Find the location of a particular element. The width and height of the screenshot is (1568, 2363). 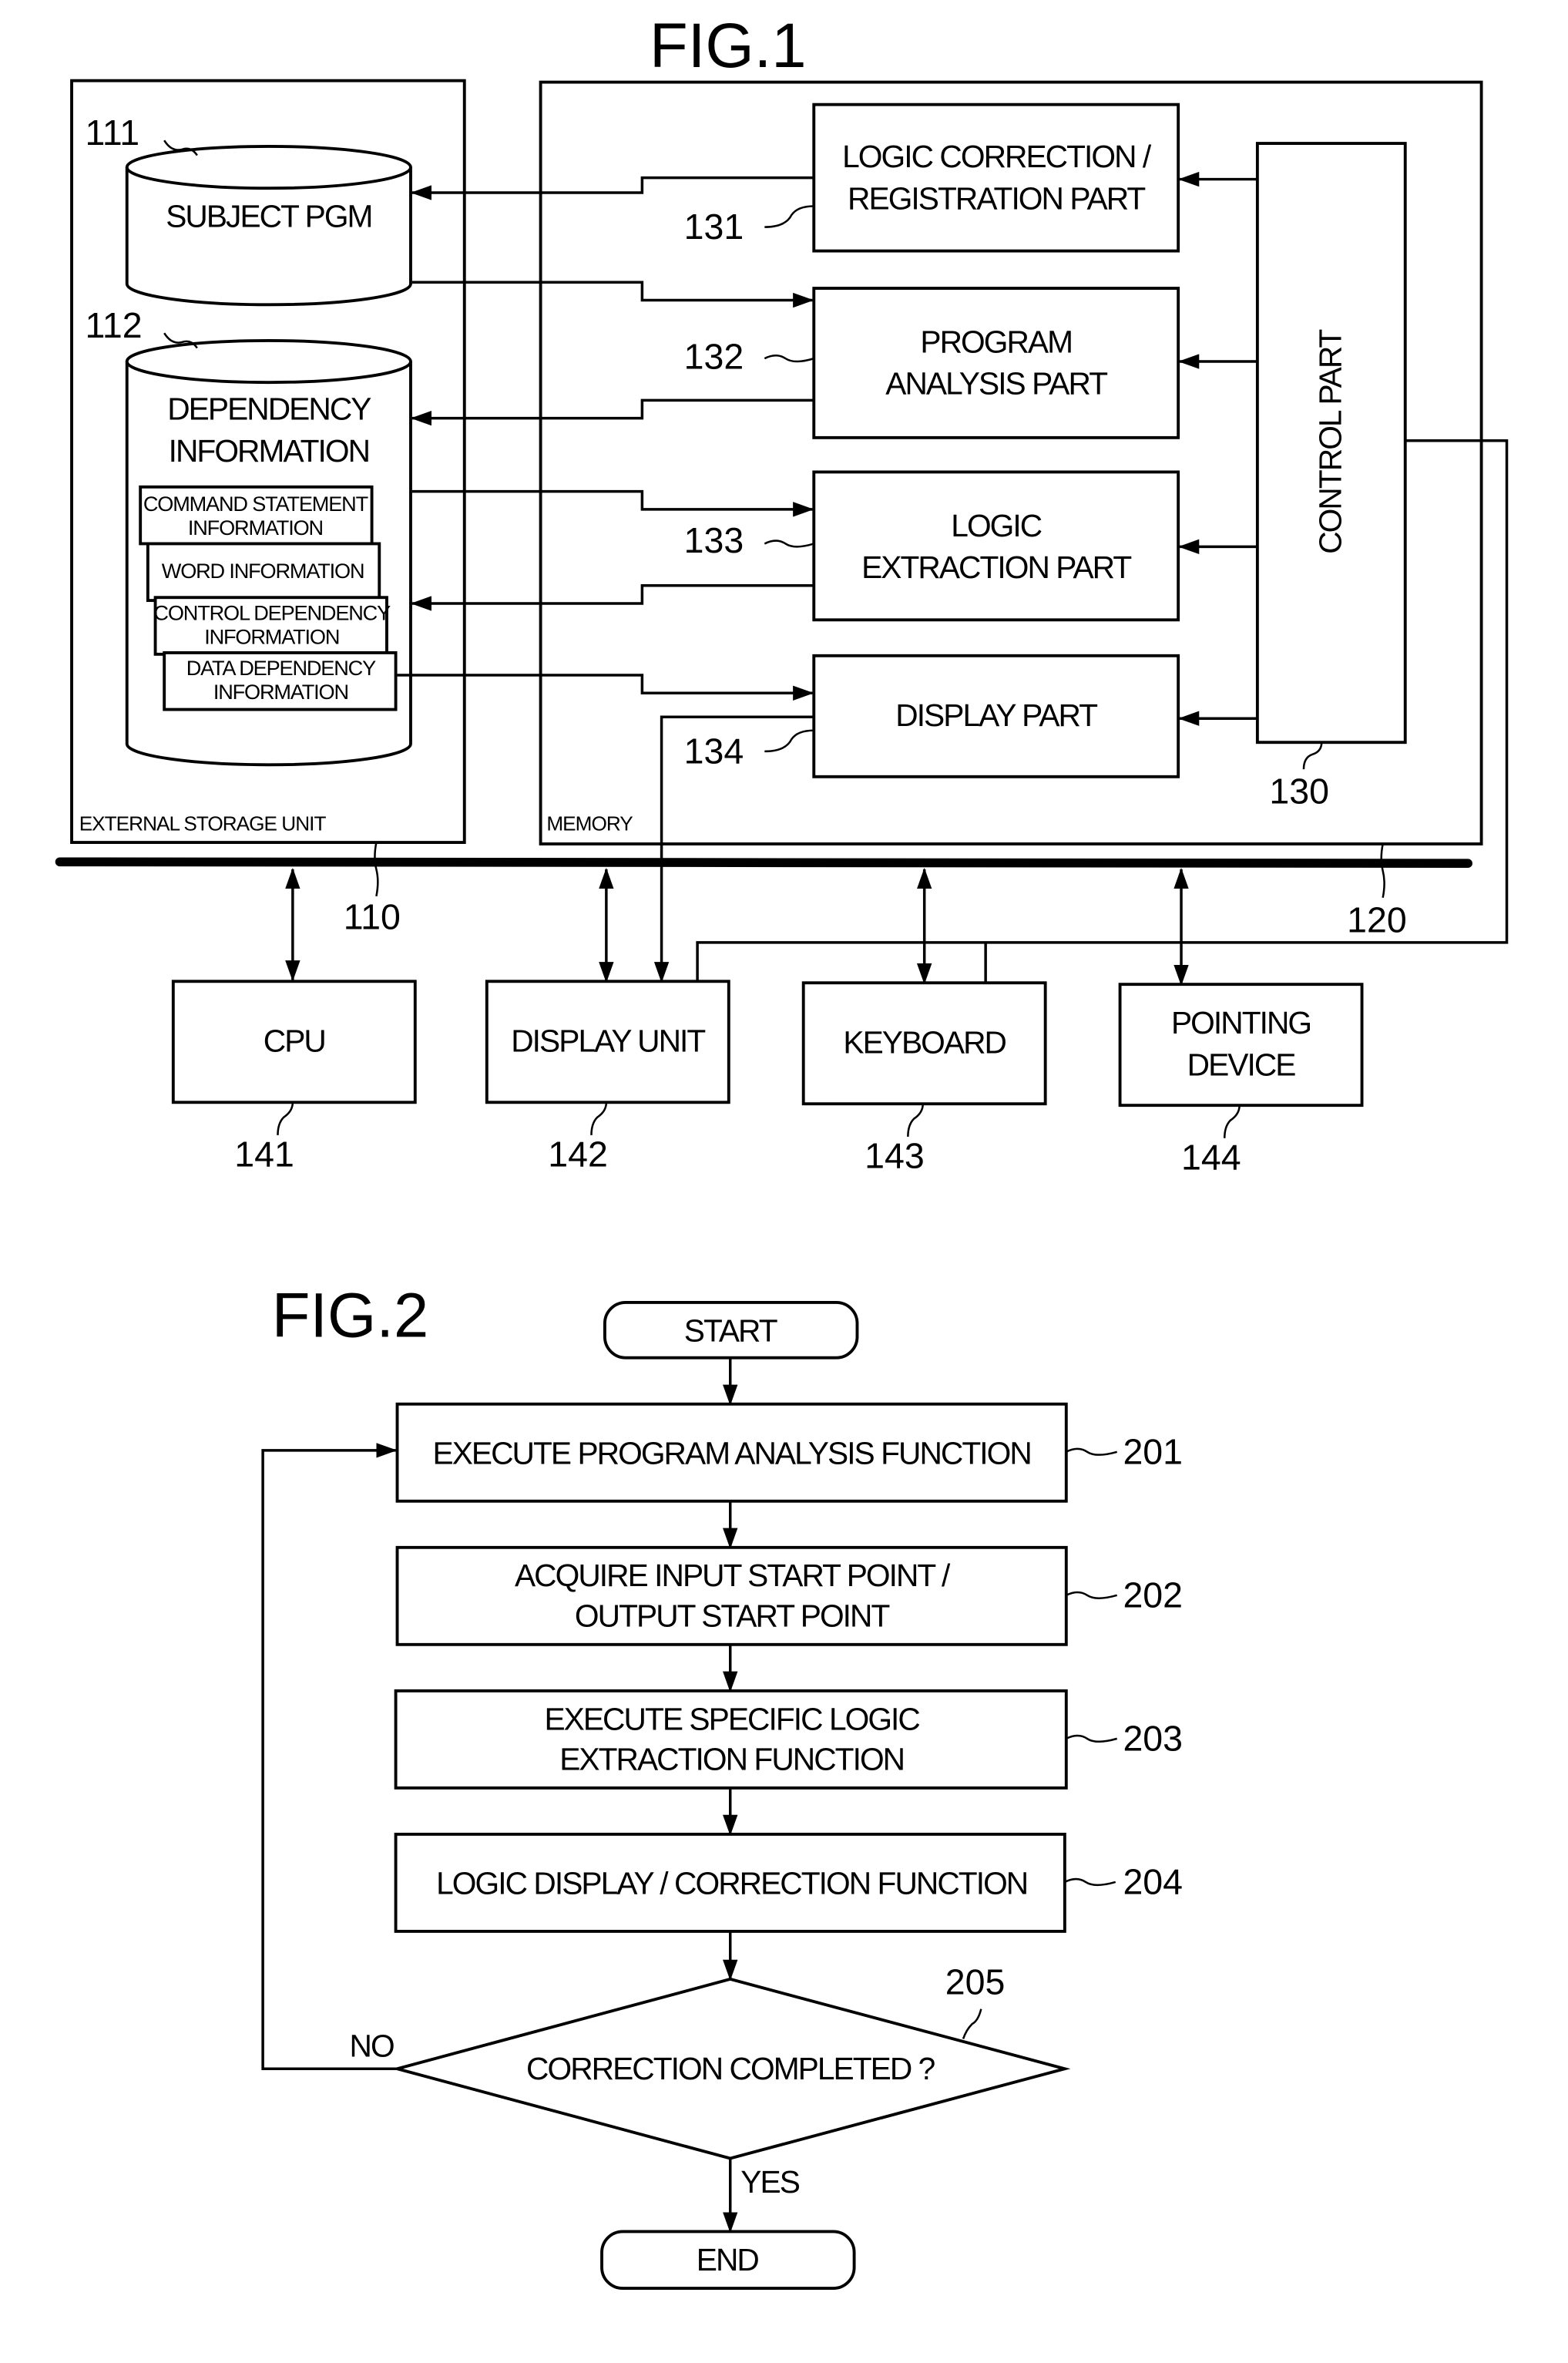

flow-end: END is located at coordinates (728, 2260).